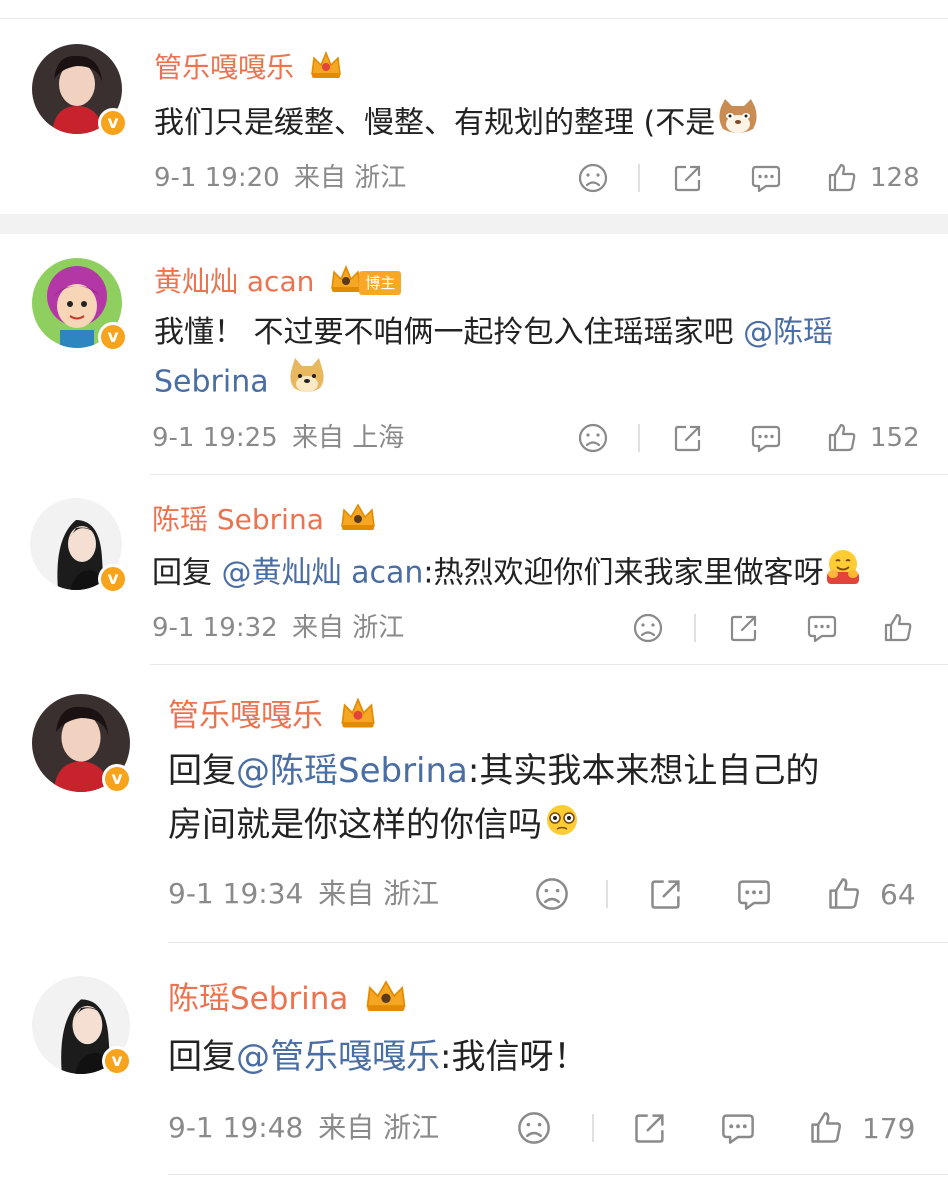 This screenshot has width=948, height=1183. Describe the element at coordinates (843, 574) in the screenshot. I see `hug-emoji` at that location.